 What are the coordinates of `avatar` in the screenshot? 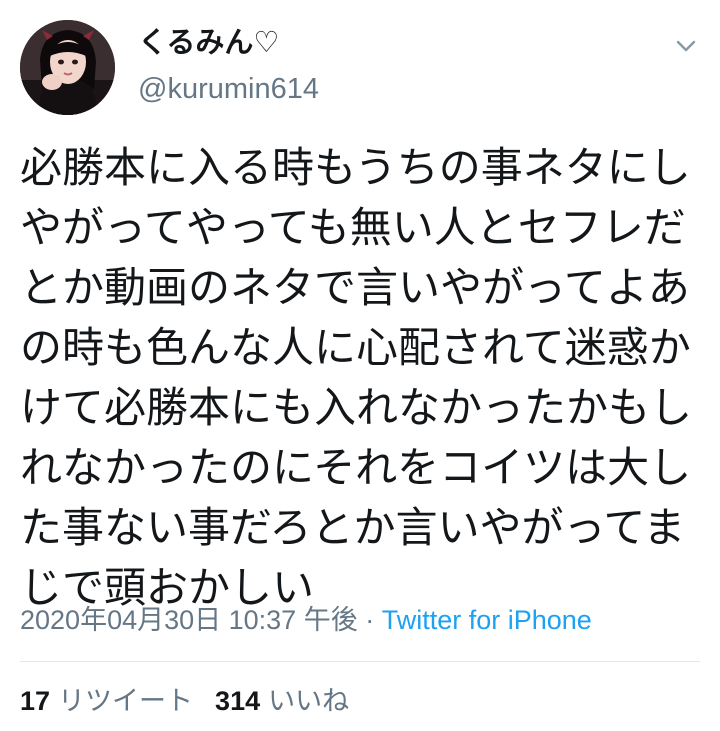 It's located at (67, 67).